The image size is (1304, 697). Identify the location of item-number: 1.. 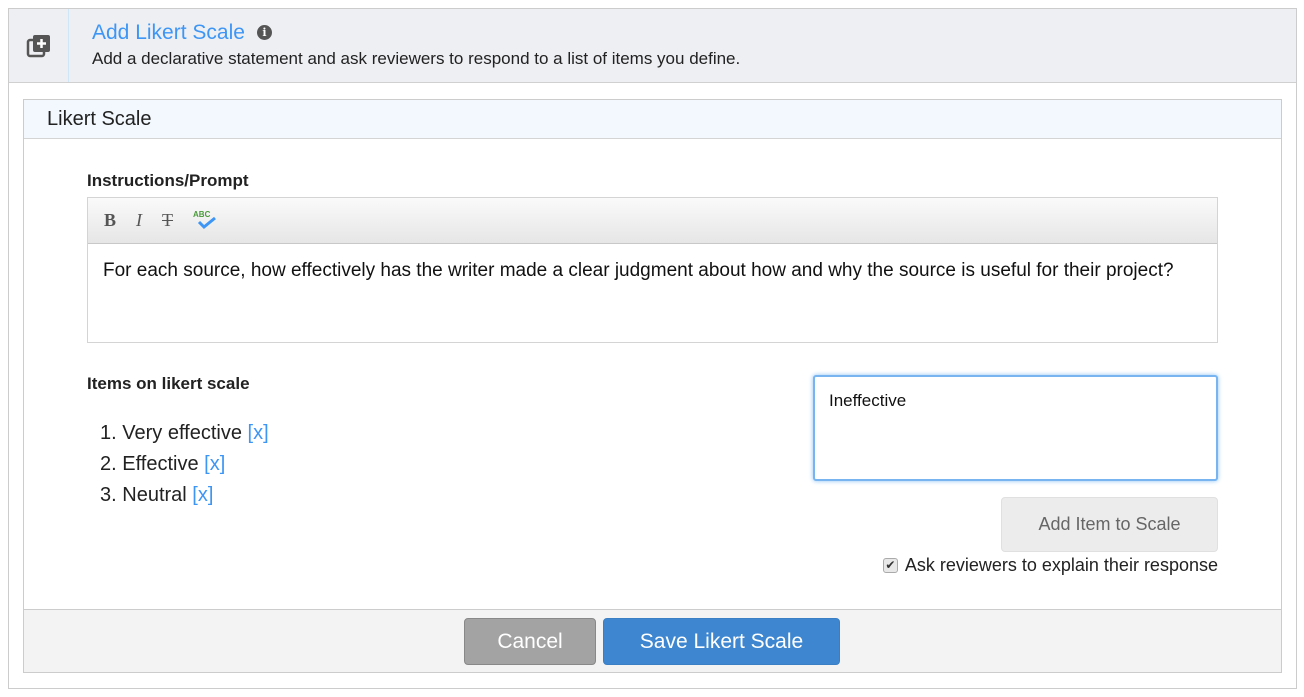
(108, 433).